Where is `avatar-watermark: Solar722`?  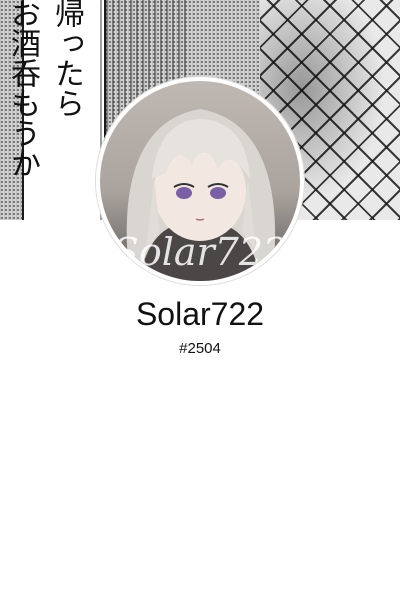
avatar-watermark: Solar722 is located at coordinates (200, 252).